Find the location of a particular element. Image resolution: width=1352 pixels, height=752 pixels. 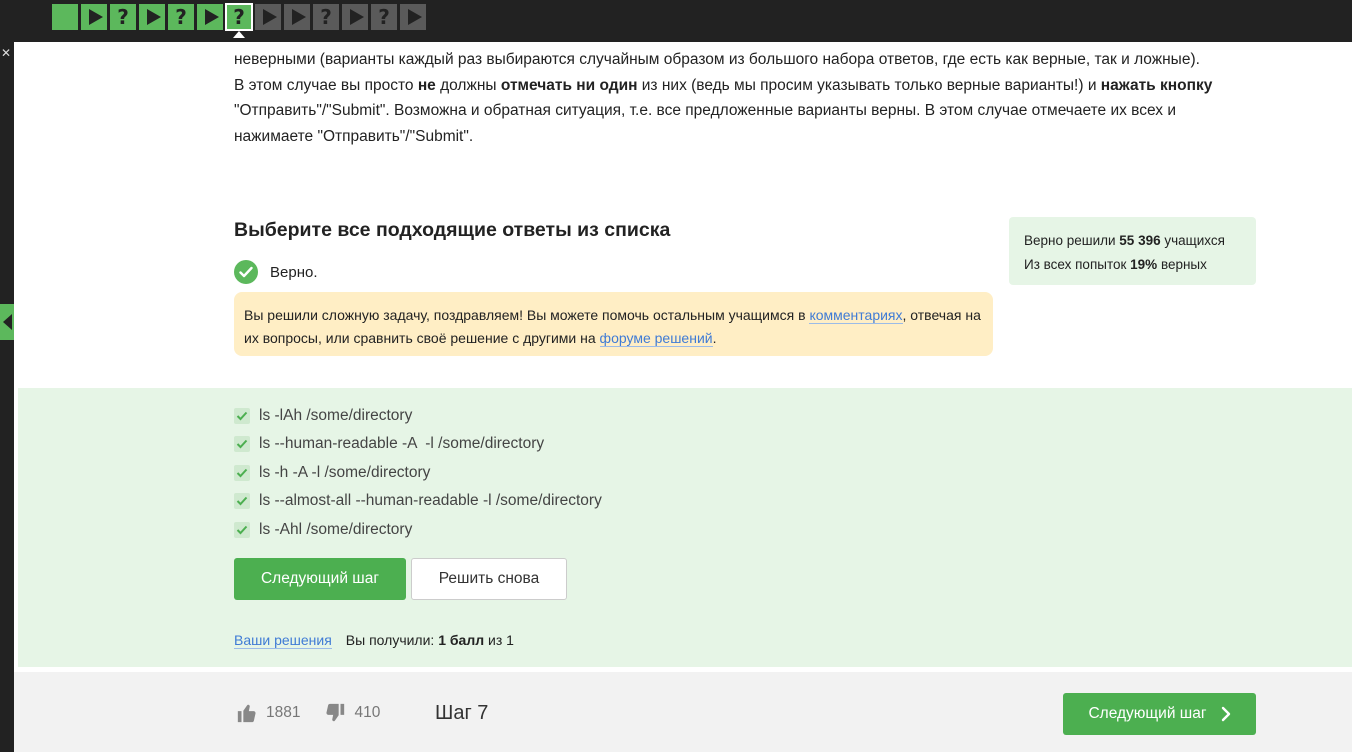

submission-result: Ваши решения Вы получили: 1 балл из 1 is located at coordinates (374, 640).